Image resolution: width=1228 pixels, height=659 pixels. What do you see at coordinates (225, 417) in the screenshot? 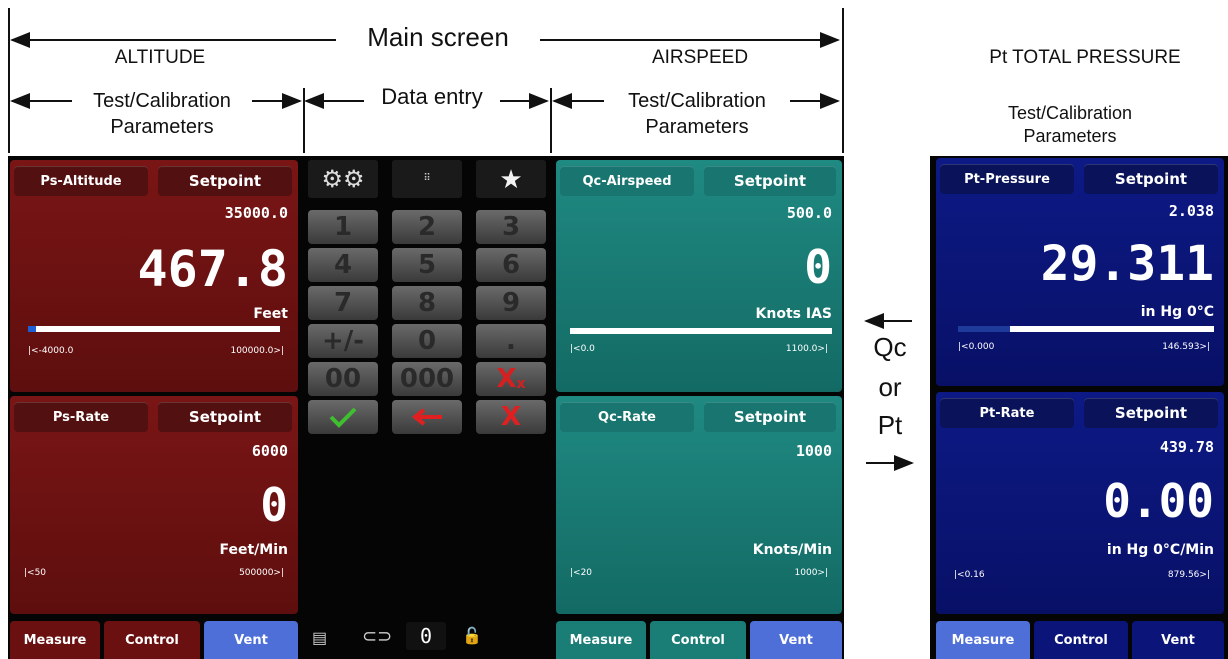
I see `altitude-rate-setpoint-button: Setpoint` at bounding box center [225, 417].